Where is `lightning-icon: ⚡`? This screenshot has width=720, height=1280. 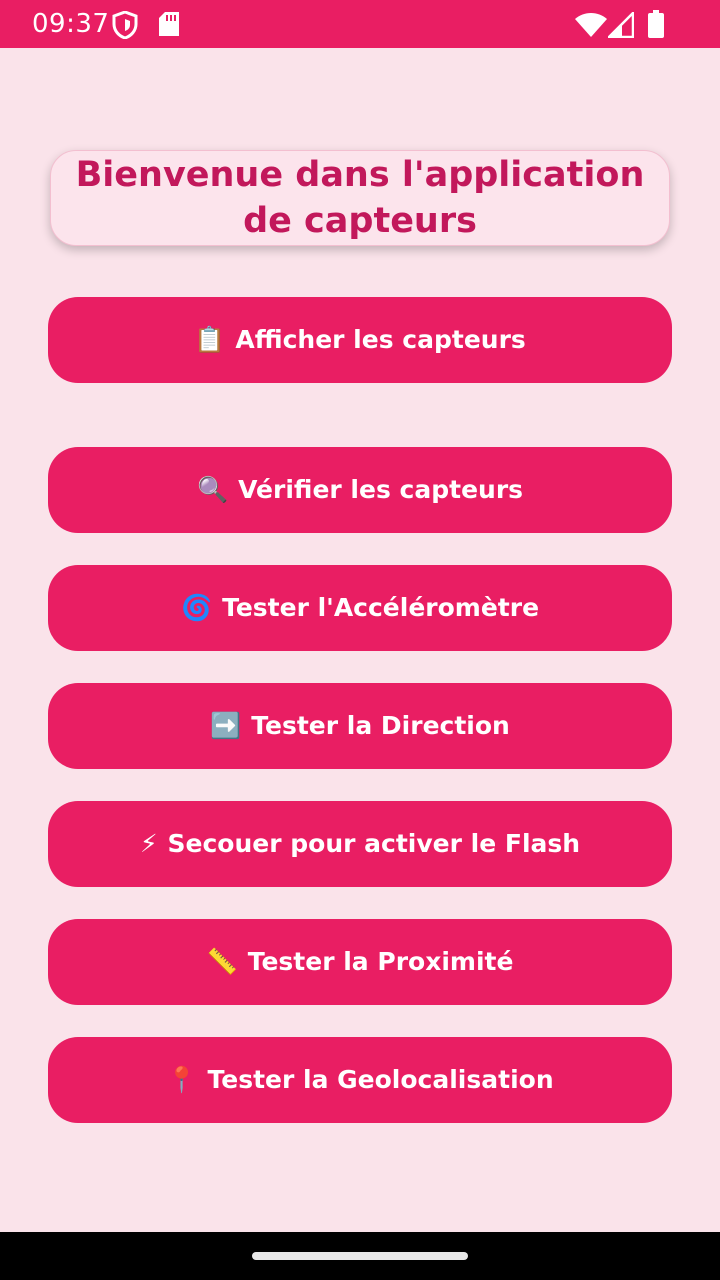
lightning-icon: ⚡ is located at coordinates (148, 843).